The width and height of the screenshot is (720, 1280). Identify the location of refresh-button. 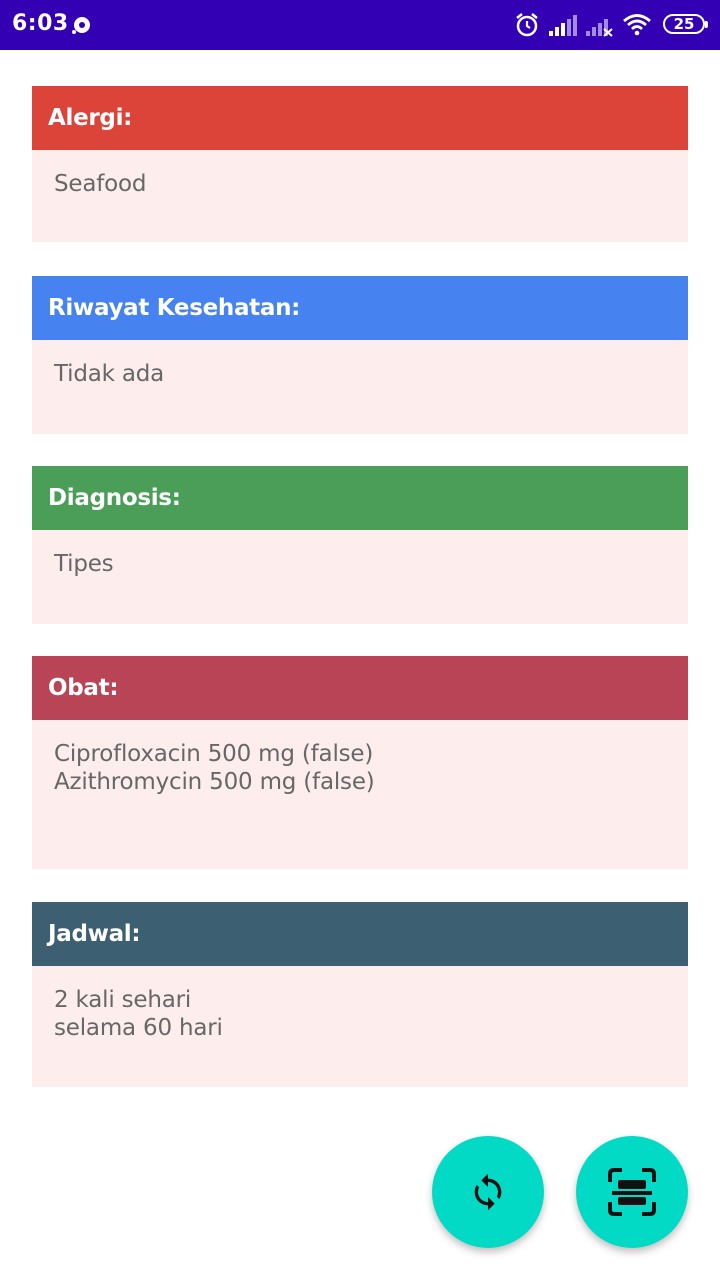
(488, 1192).